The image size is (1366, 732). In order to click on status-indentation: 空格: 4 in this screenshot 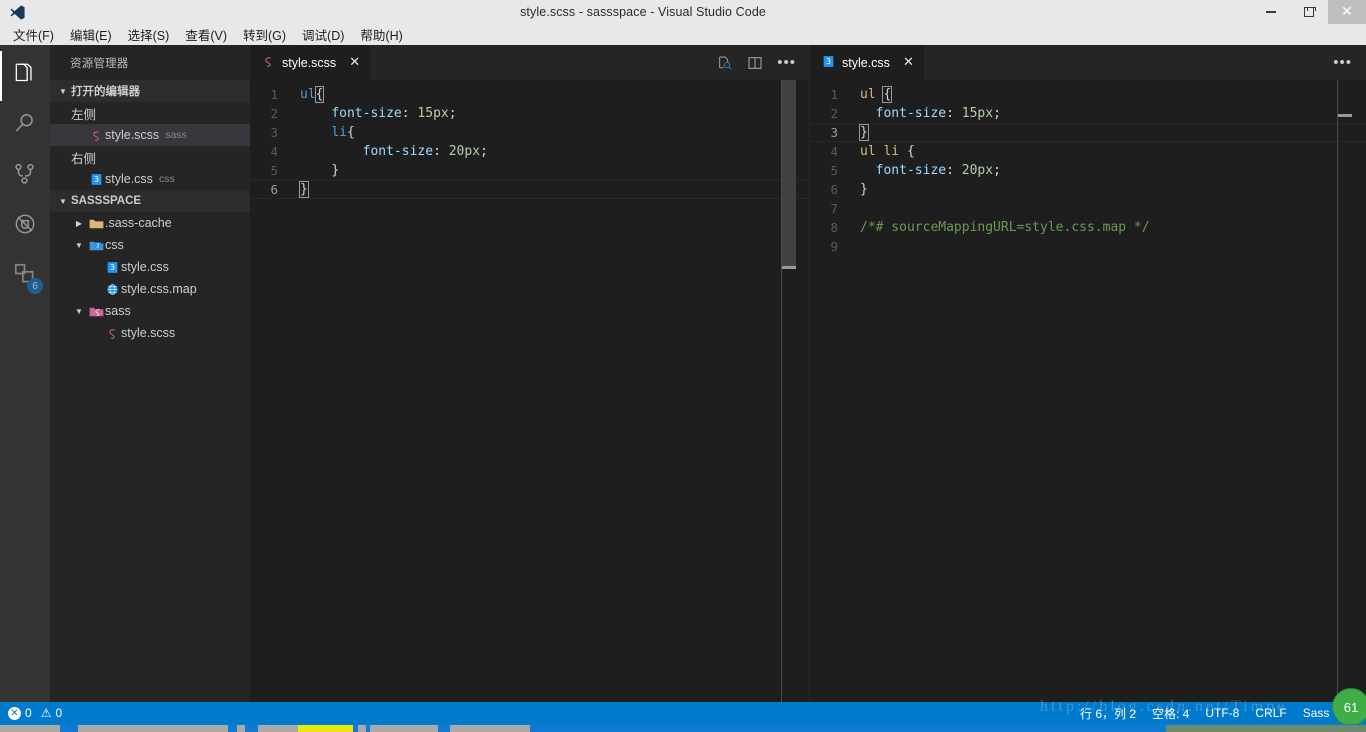, I will do `click(1170, 713)`.